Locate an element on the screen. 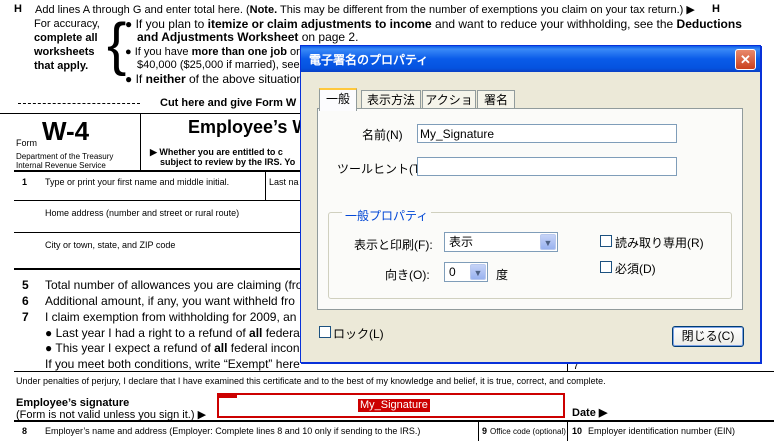  lock-label: ロック(L) is located at coordinates (358, 334).